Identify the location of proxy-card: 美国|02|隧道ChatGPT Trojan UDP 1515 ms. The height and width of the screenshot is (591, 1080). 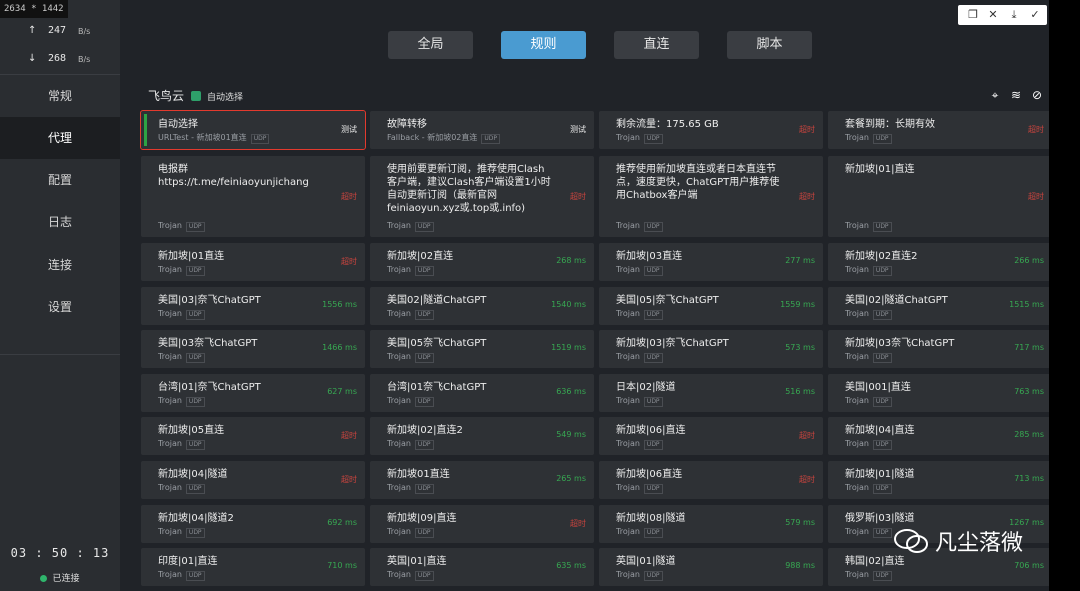
(940, 306).